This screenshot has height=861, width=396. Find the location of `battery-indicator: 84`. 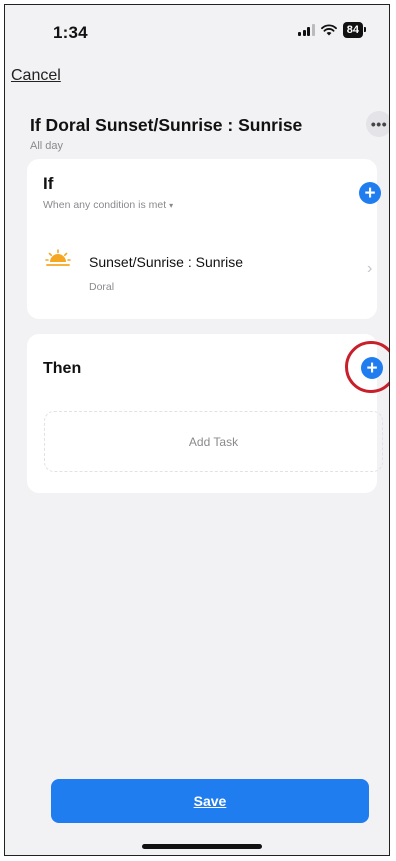

battery-indicator: 84 is located at coordinates (354, 30).